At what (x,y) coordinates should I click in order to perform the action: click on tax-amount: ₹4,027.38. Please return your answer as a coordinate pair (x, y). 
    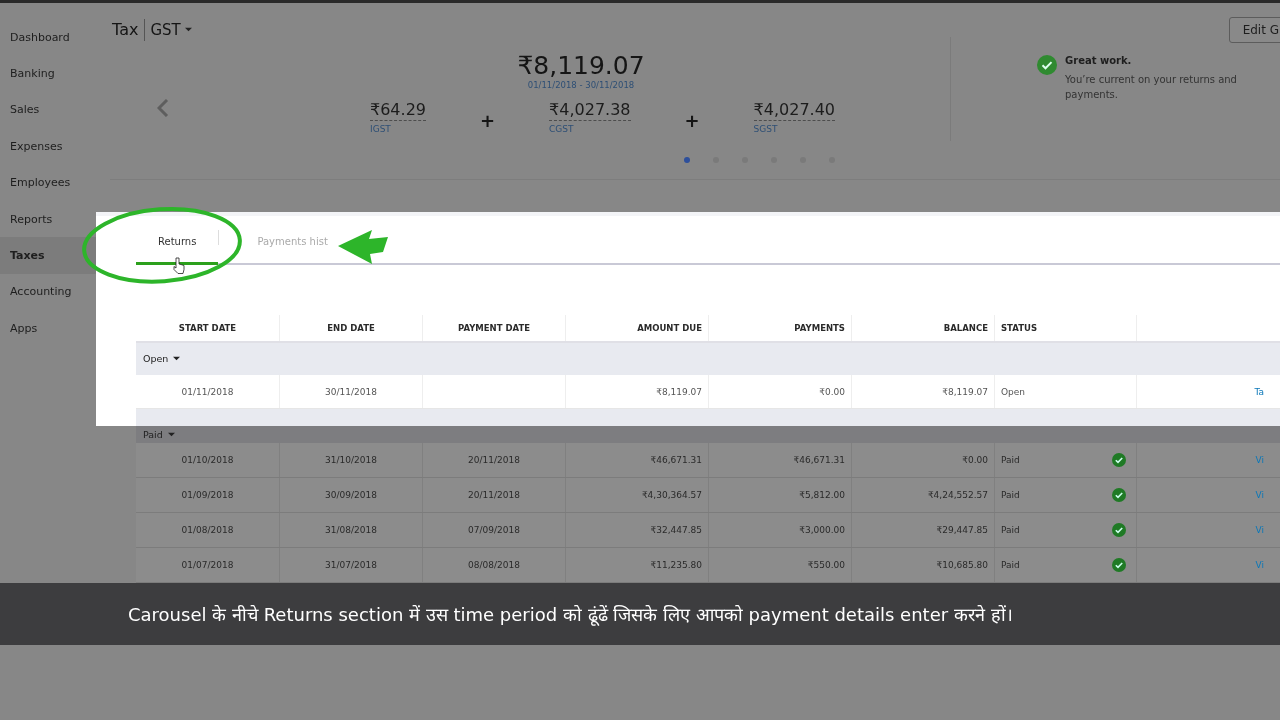
    Looking at the image, I should click on (590, 111).